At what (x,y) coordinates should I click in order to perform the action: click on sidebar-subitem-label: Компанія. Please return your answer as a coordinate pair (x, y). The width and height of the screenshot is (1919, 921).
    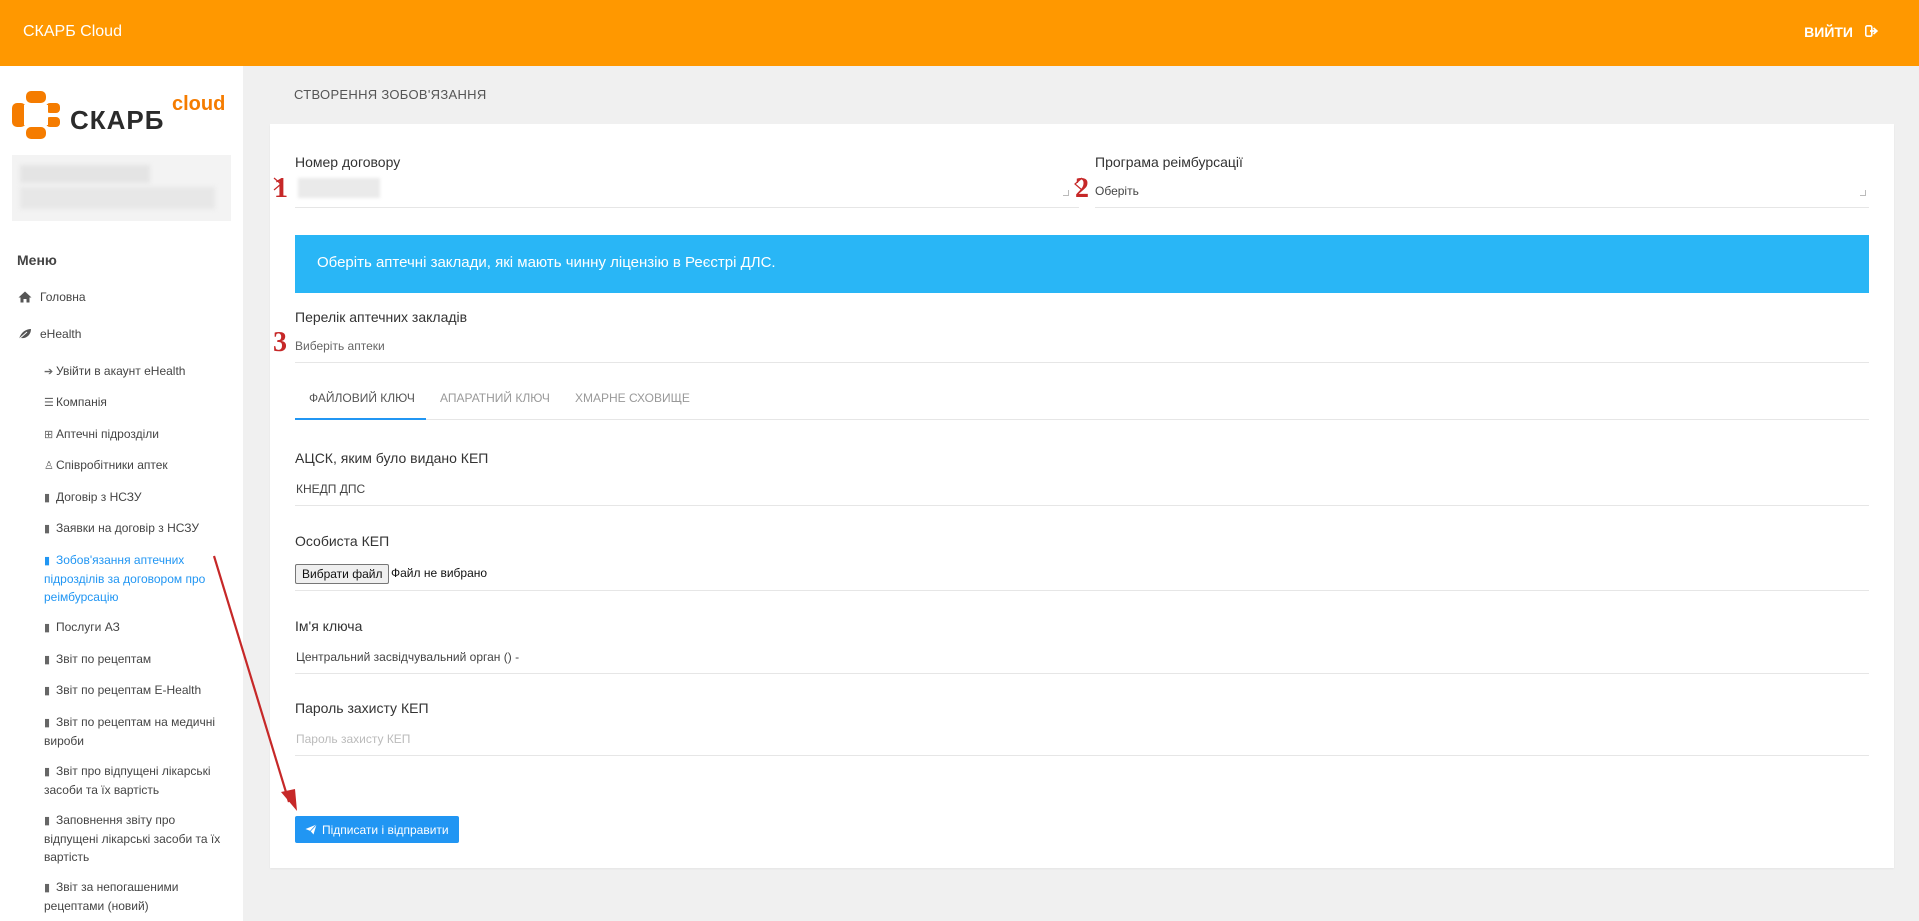
    Looking at the image, I should click on (81, 402).